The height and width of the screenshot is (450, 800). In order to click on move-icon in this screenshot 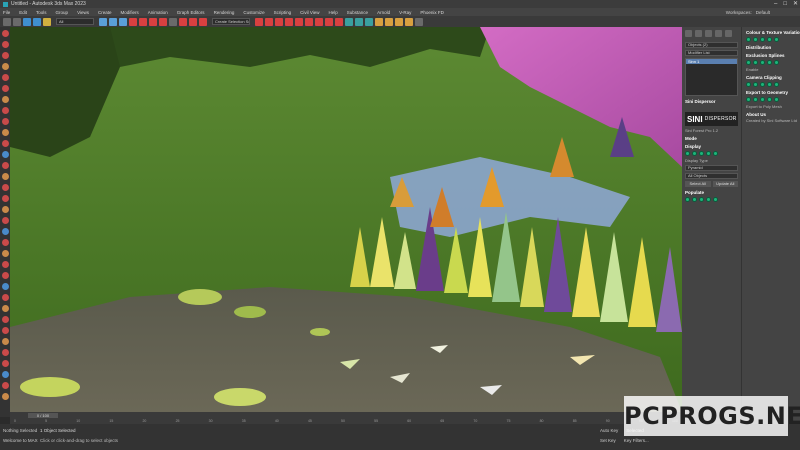, I will do `click(133, 21)`.